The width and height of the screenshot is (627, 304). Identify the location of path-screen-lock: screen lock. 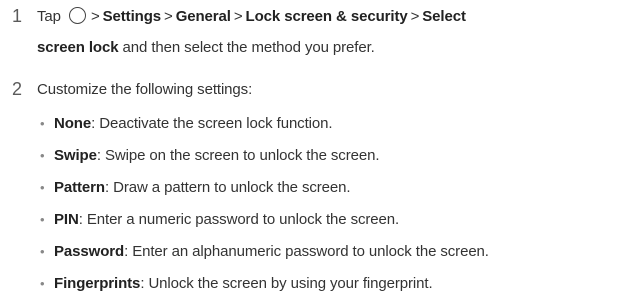
(78, 47).